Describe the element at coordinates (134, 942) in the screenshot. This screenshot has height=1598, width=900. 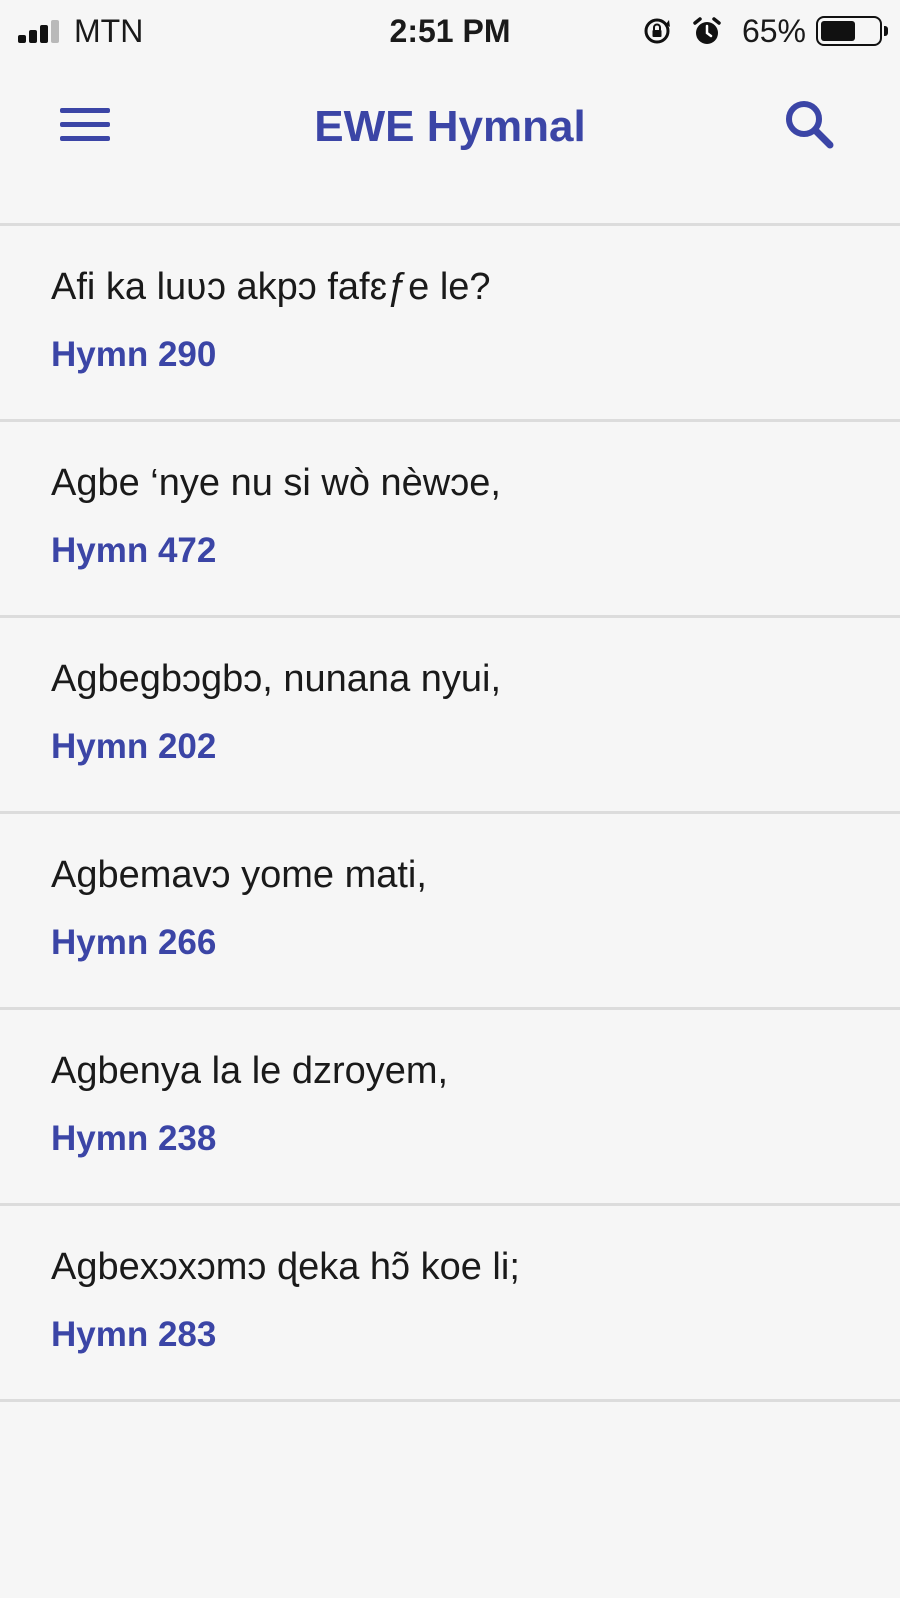
I see `hymn-number: Hymn 266` at that location.